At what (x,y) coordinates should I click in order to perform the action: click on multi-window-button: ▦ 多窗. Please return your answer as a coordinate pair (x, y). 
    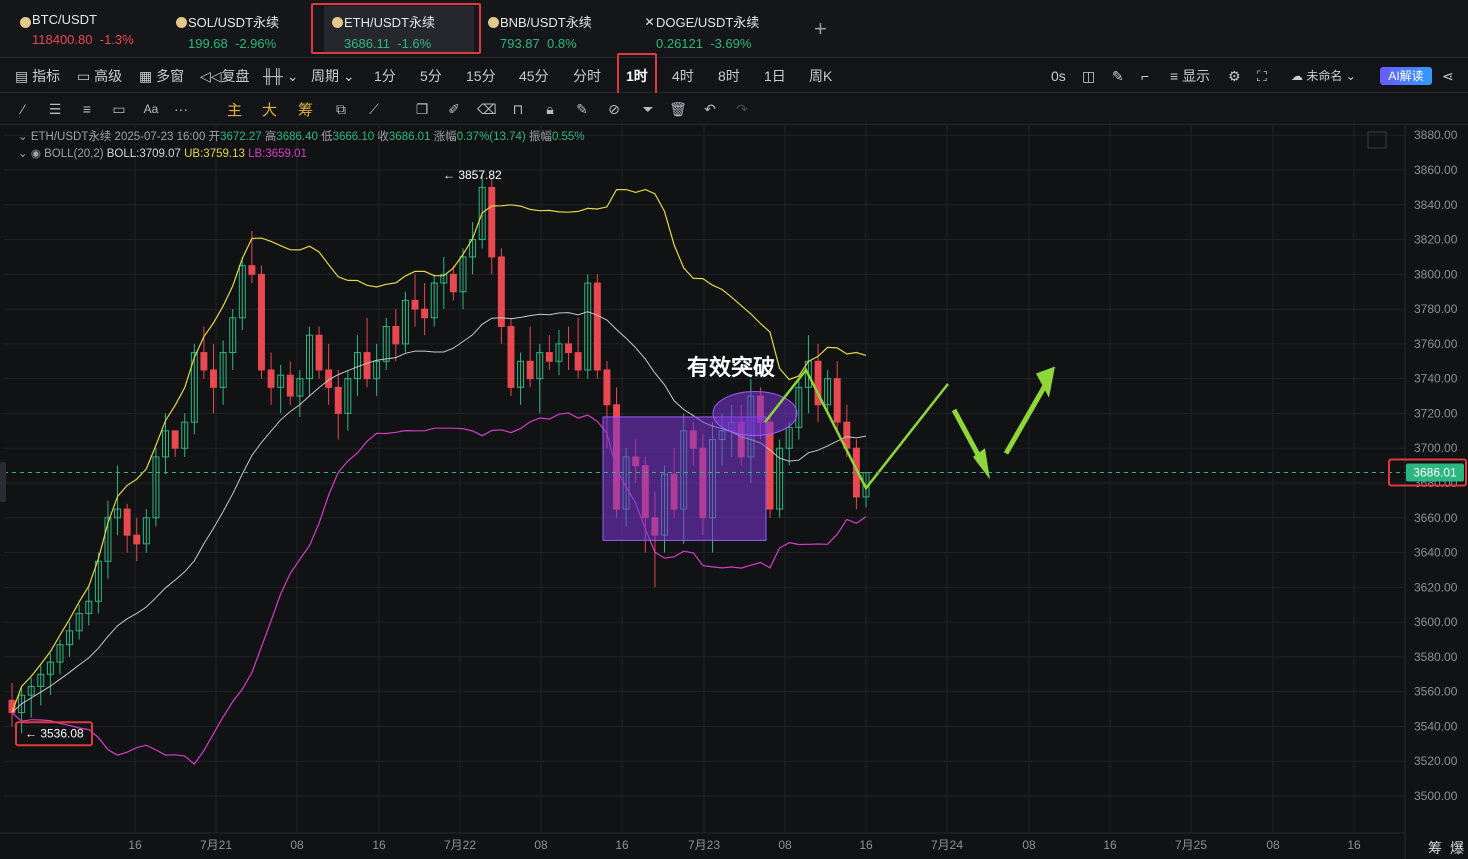
    Looking at the image, I should click on (161, 76).